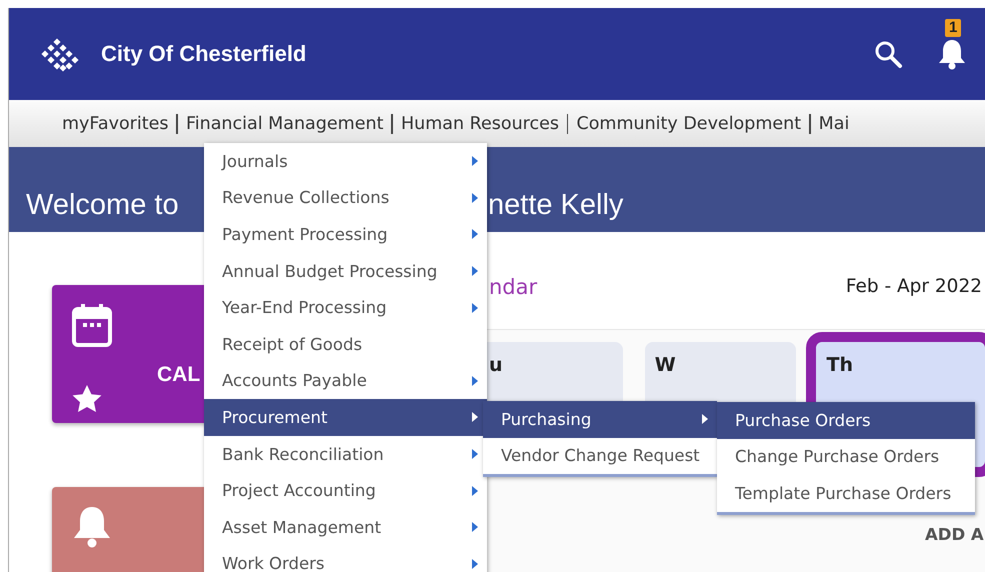  Describe the element at coordinates (178, 375) in the screenshot. I see `tile-label: CAL` at that location.